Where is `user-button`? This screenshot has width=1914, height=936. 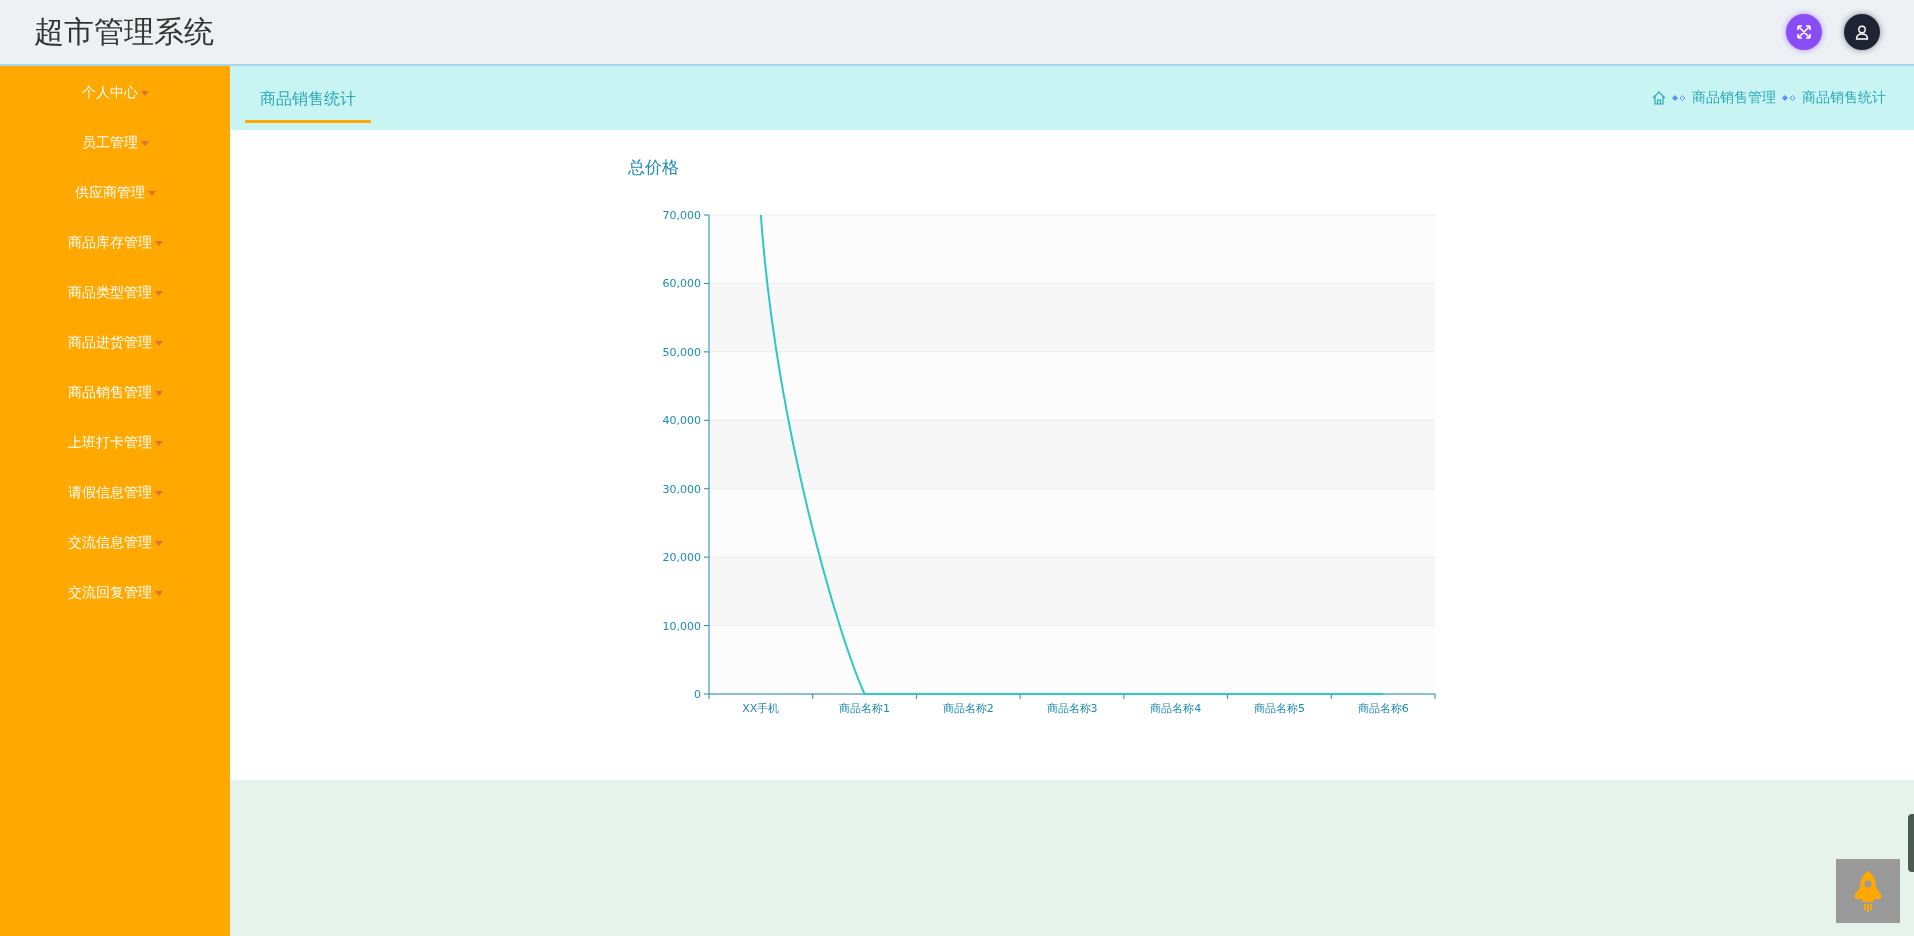
user-button is located at coordinates (1862, 32).